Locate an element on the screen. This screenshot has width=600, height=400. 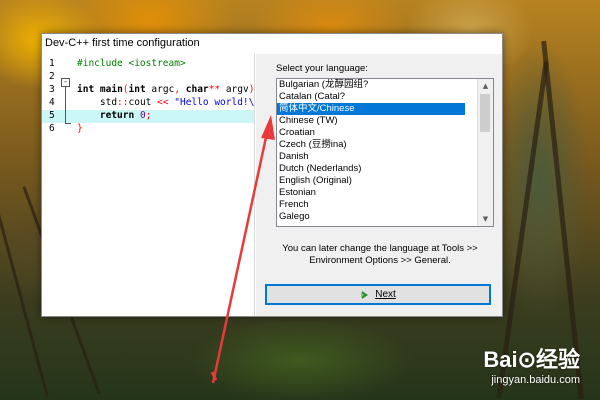
hint-line-2: Environment Options >> General. is located at coordinates (380, 260).